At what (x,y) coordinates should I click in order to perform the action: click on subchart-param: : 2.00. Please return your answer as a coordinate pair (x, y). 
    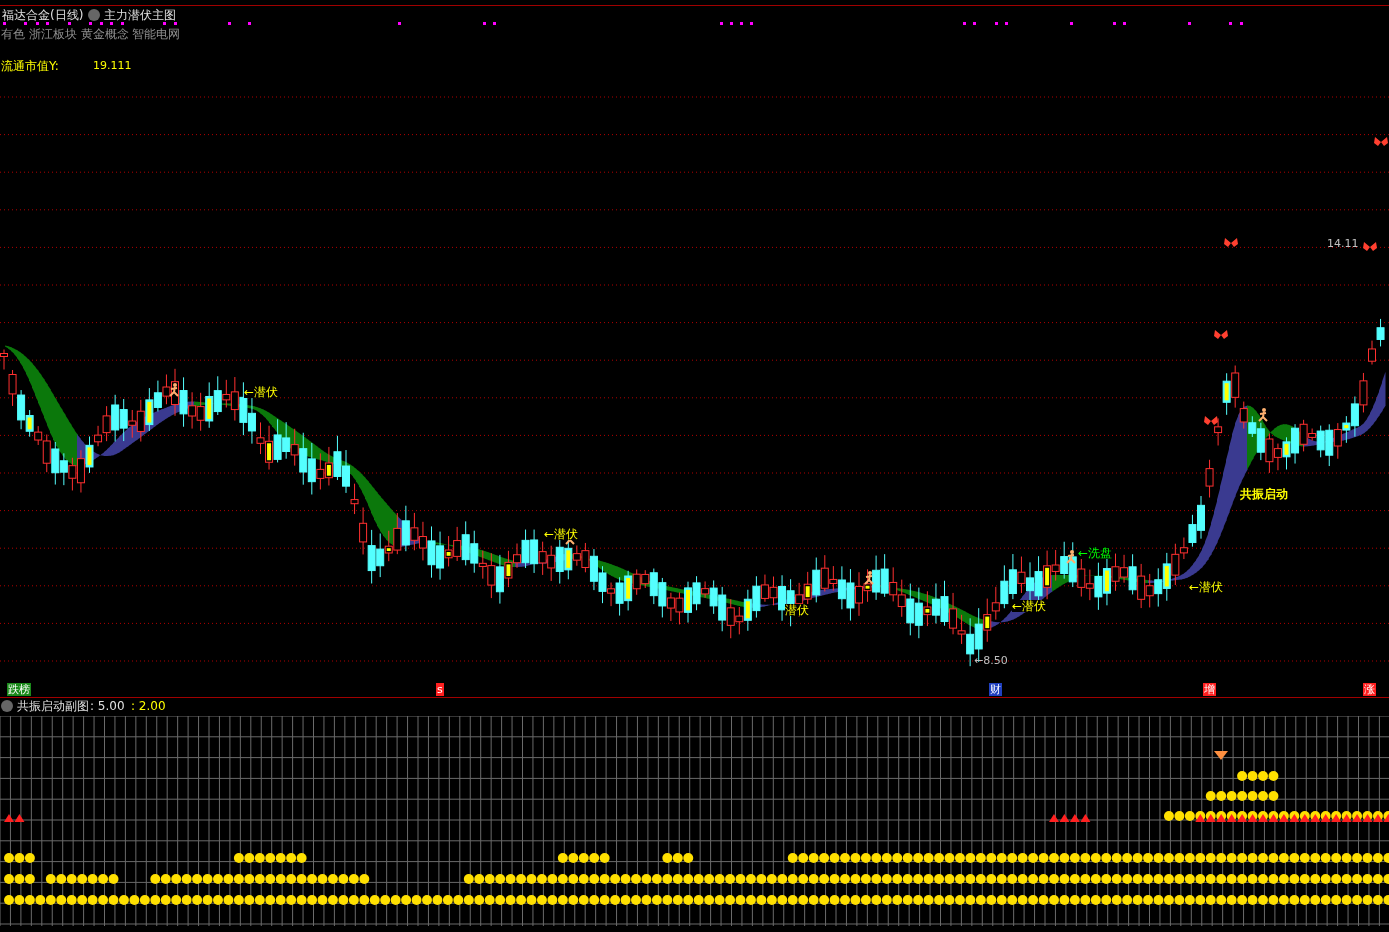
    Looking at the image, I should click on (148, 706).